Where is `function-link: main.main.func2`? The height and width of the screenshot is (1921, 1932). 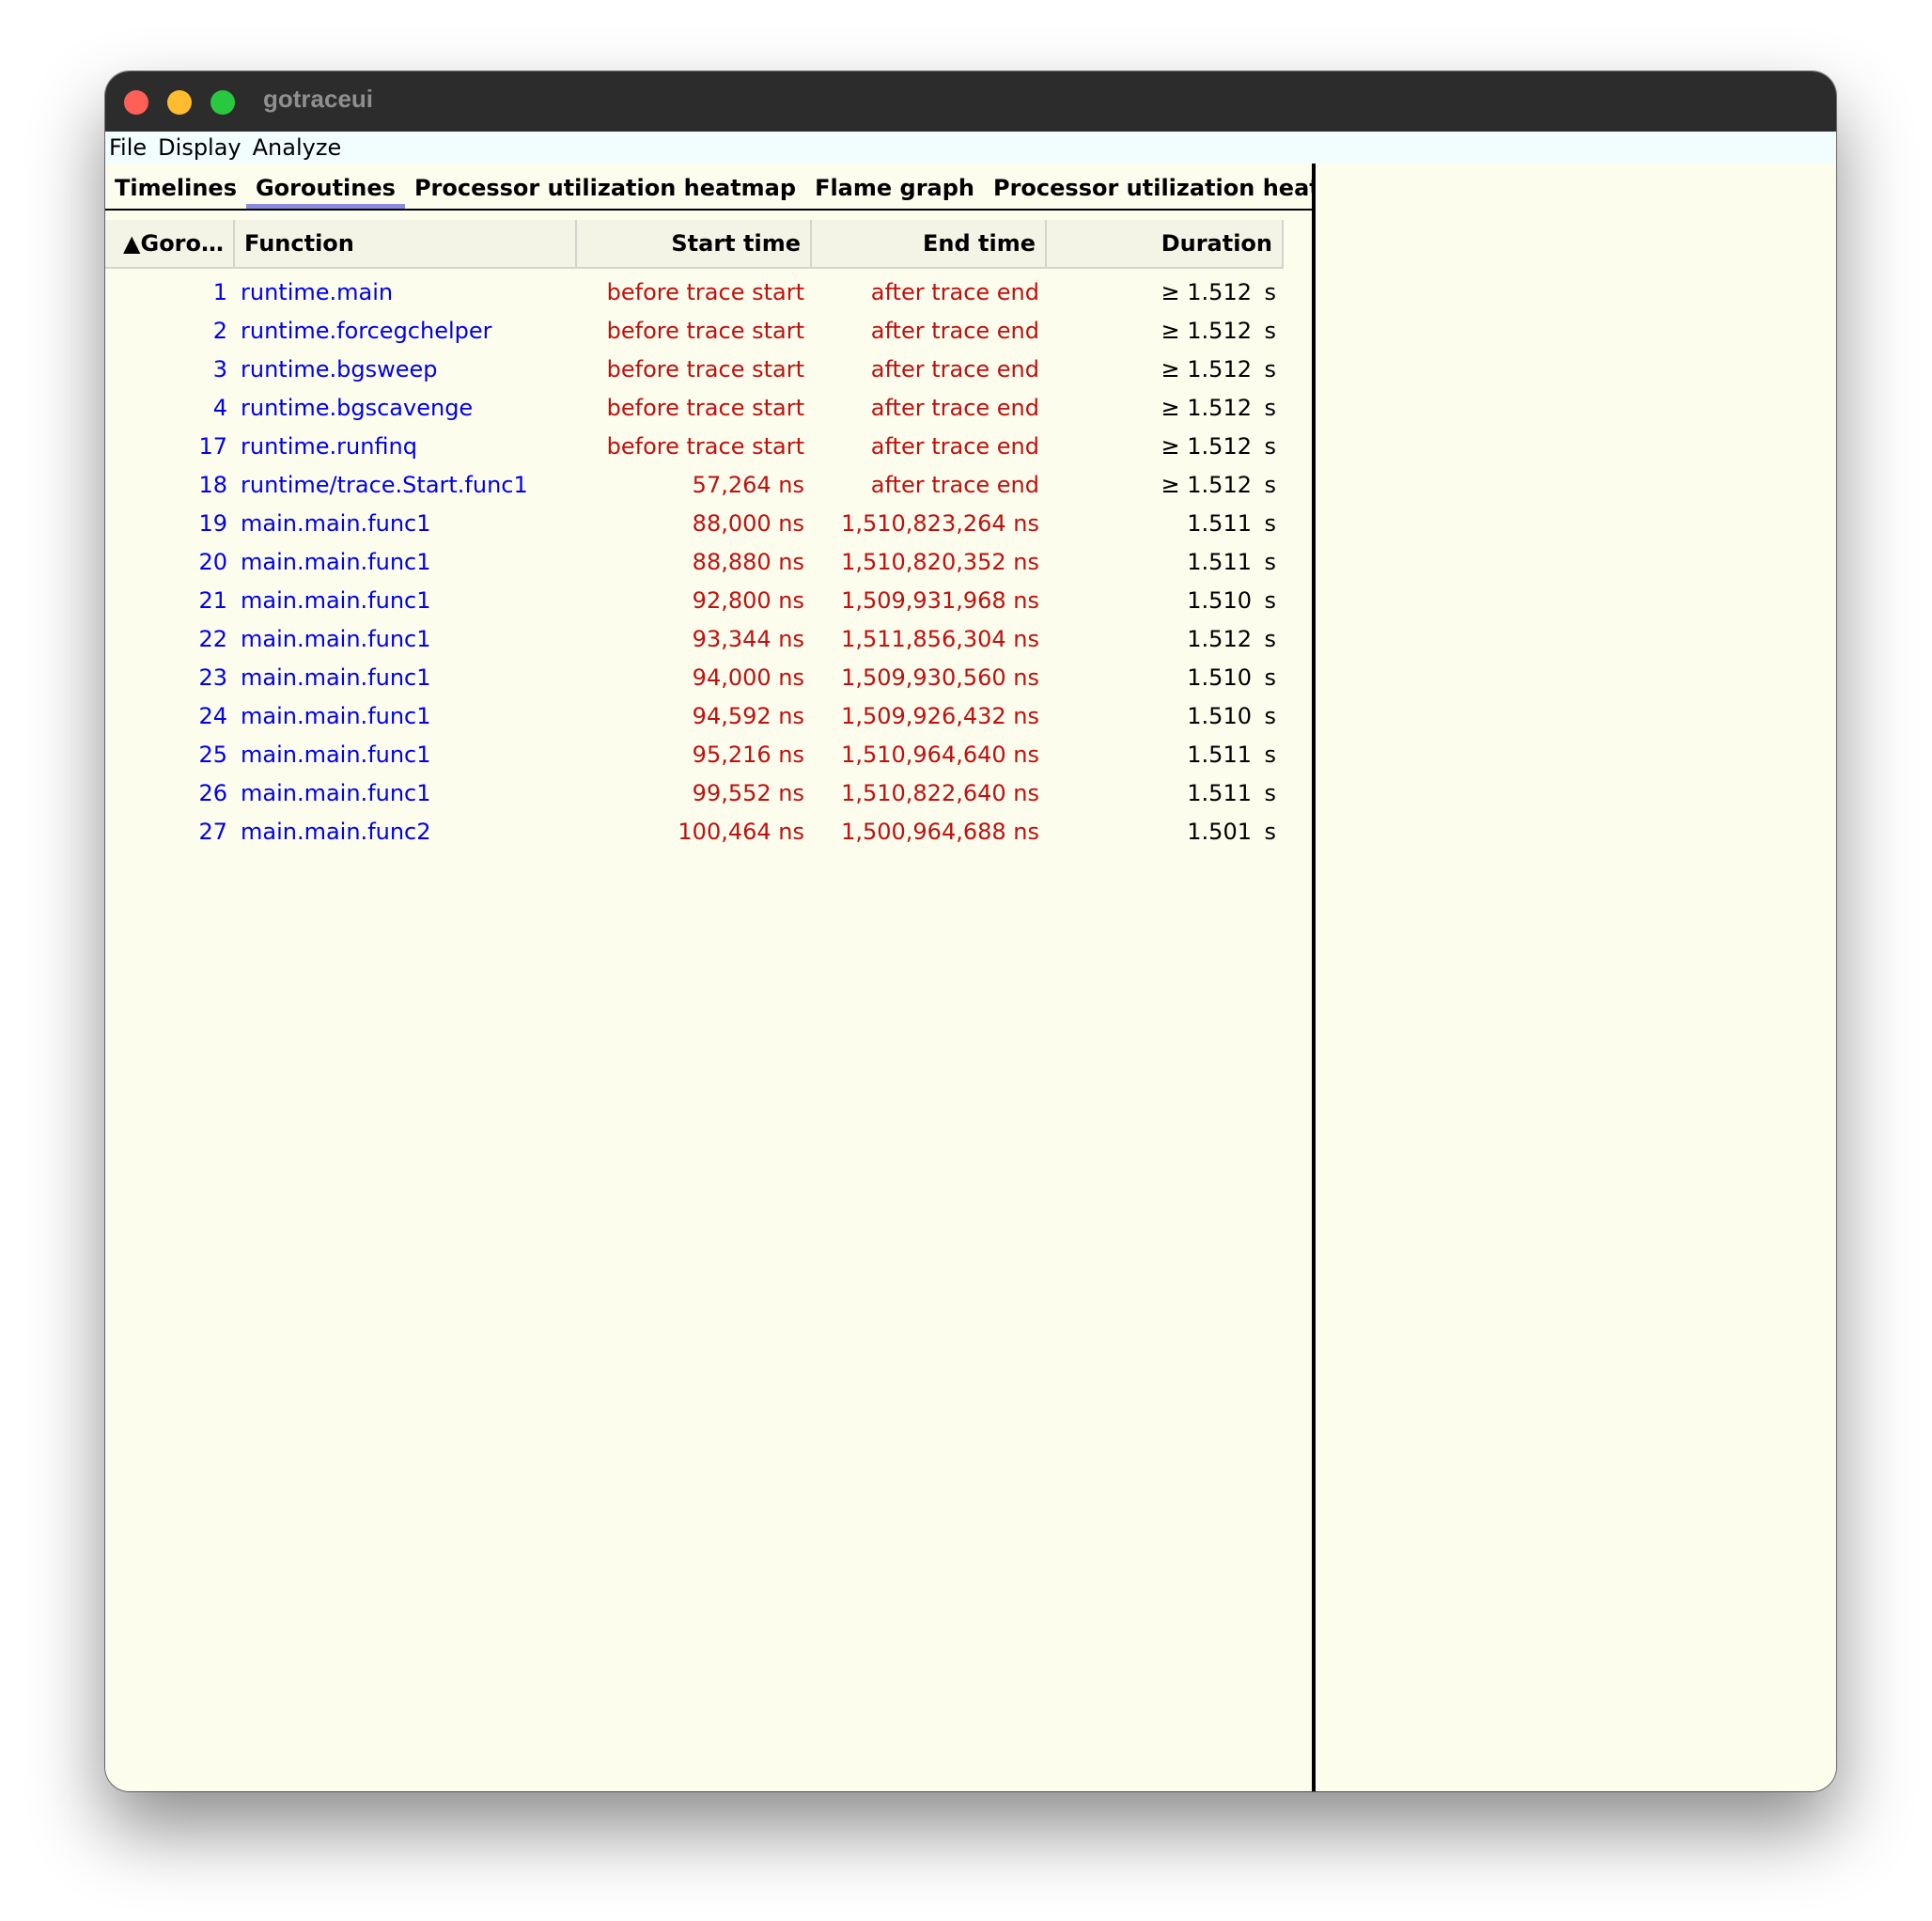 function-link: main.main.func2 is located at coordinates (406, 832).